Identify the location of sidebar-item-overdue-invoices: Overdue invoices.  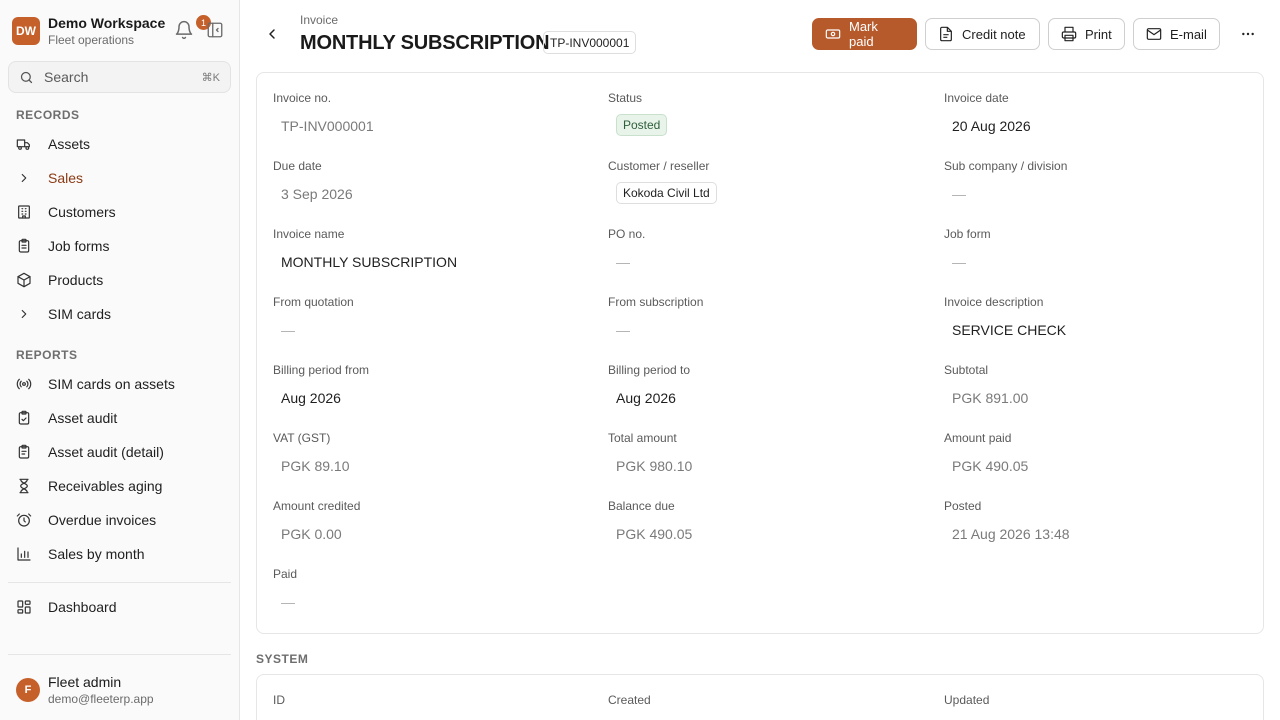
(119, 520).